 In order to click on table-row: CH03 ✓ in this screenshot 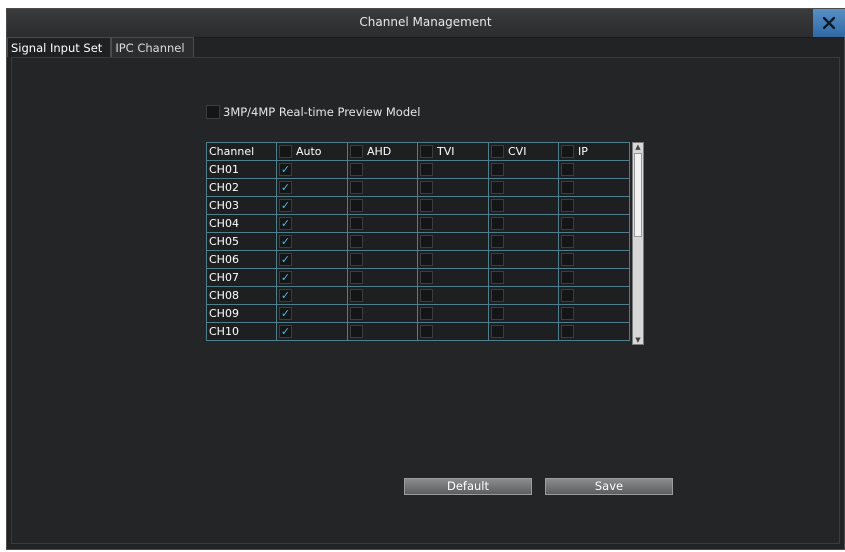, I will do `click(418, 205)`.